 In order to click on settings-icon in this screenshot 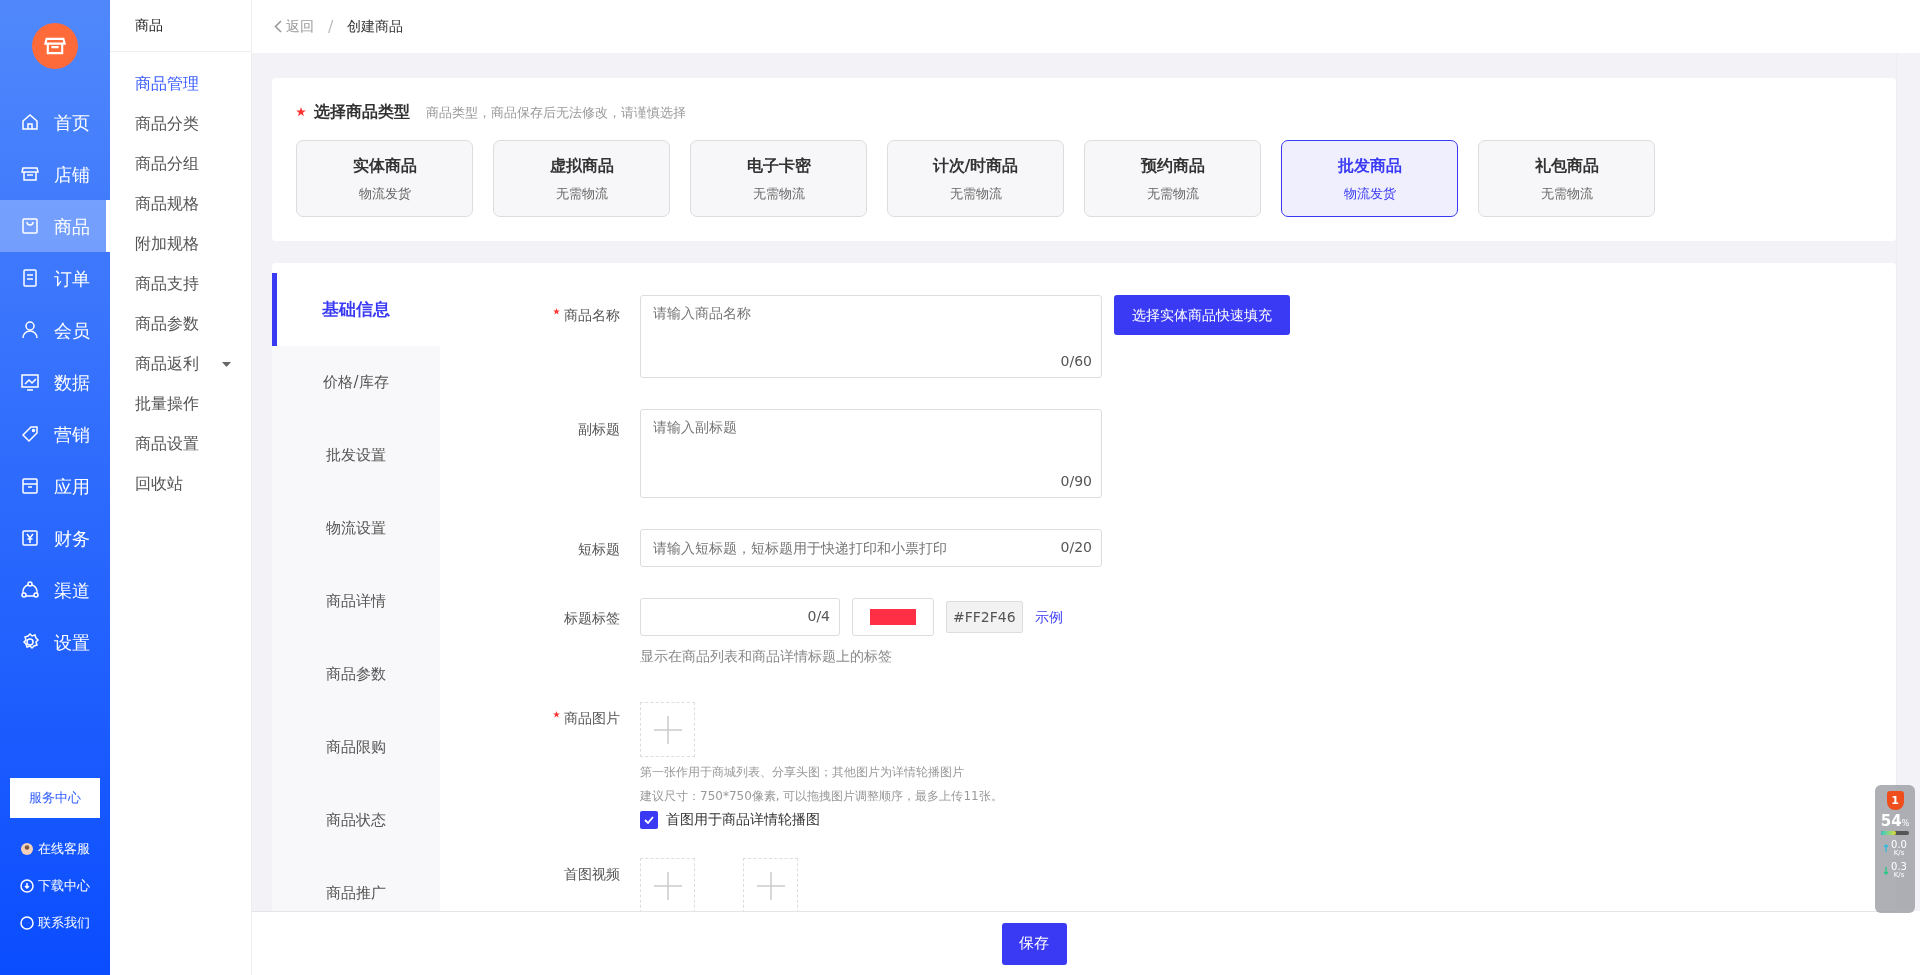, I will do `click(30, 642)`.